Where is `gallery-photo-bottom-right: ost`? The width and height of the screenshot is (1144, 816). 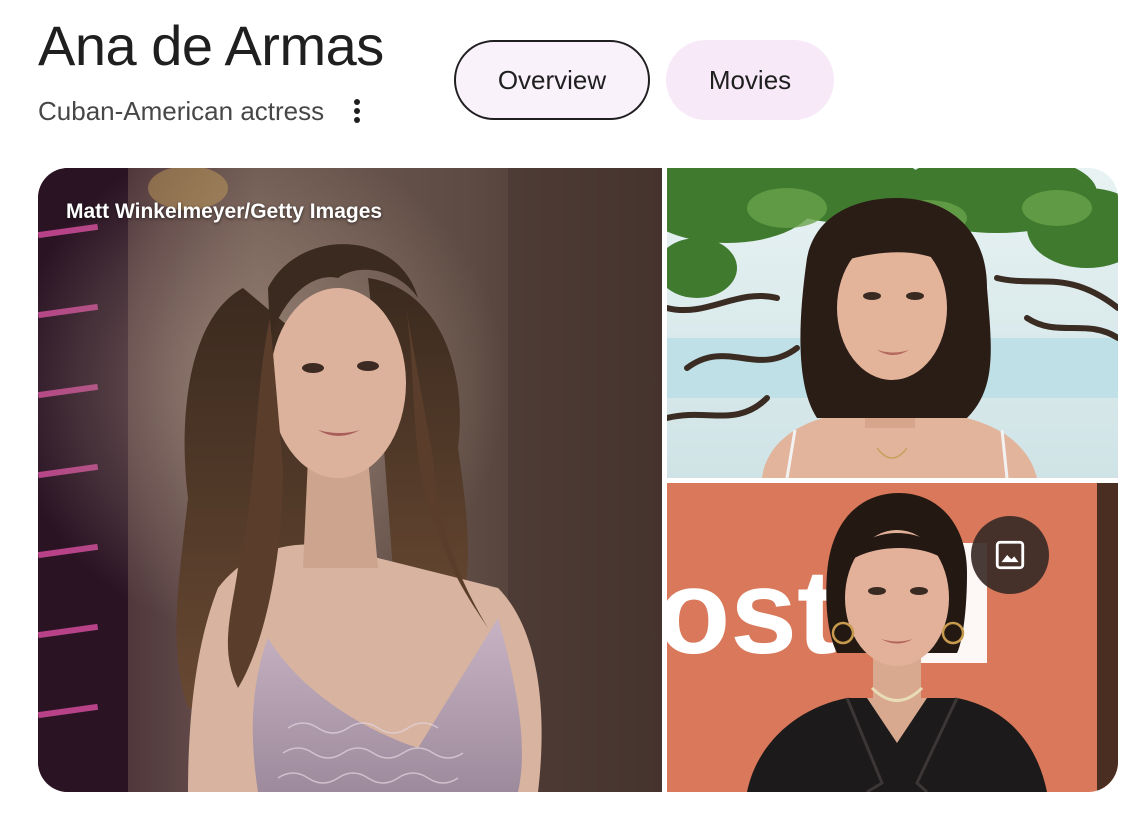 gallery-photo-bottom-right: ost is located at coordinates (892, 637).